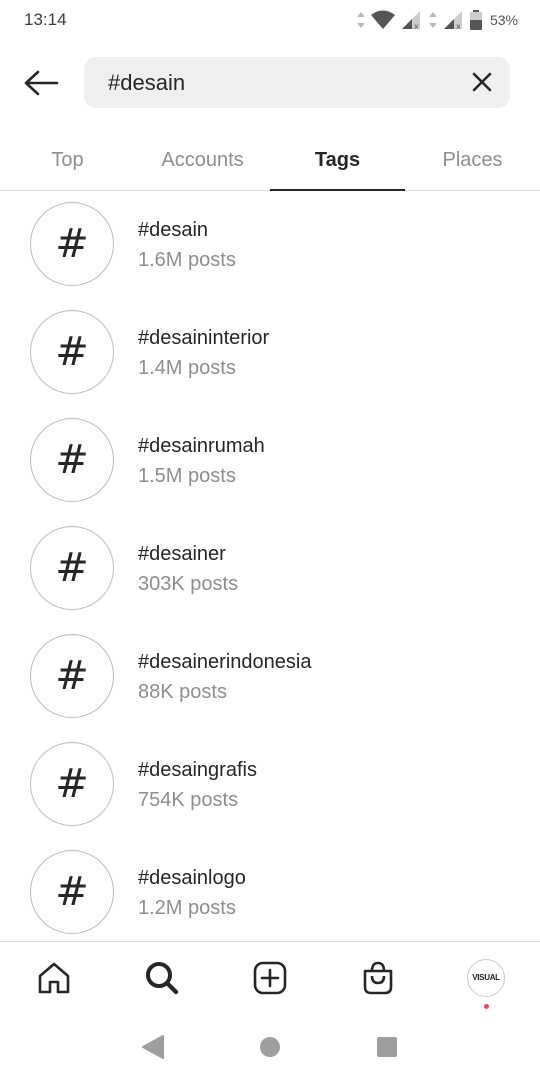 The image size is (540, 1080). I want to click on search-box, so click(297, 82).